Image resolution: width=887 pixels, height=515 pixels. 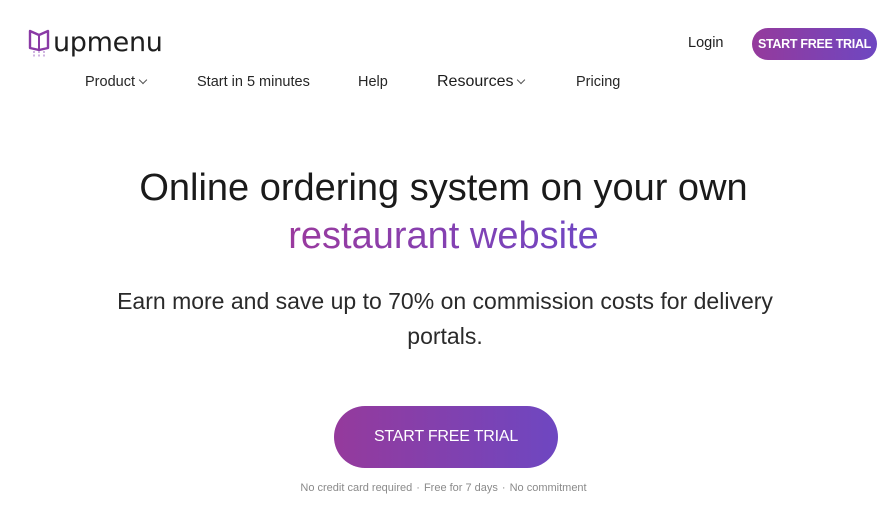 What do you see at coordinates (443, 188) in the screenshot?
I see `hero-headline-line1: Online ordering system on your own` at bounding box center [443, 188].